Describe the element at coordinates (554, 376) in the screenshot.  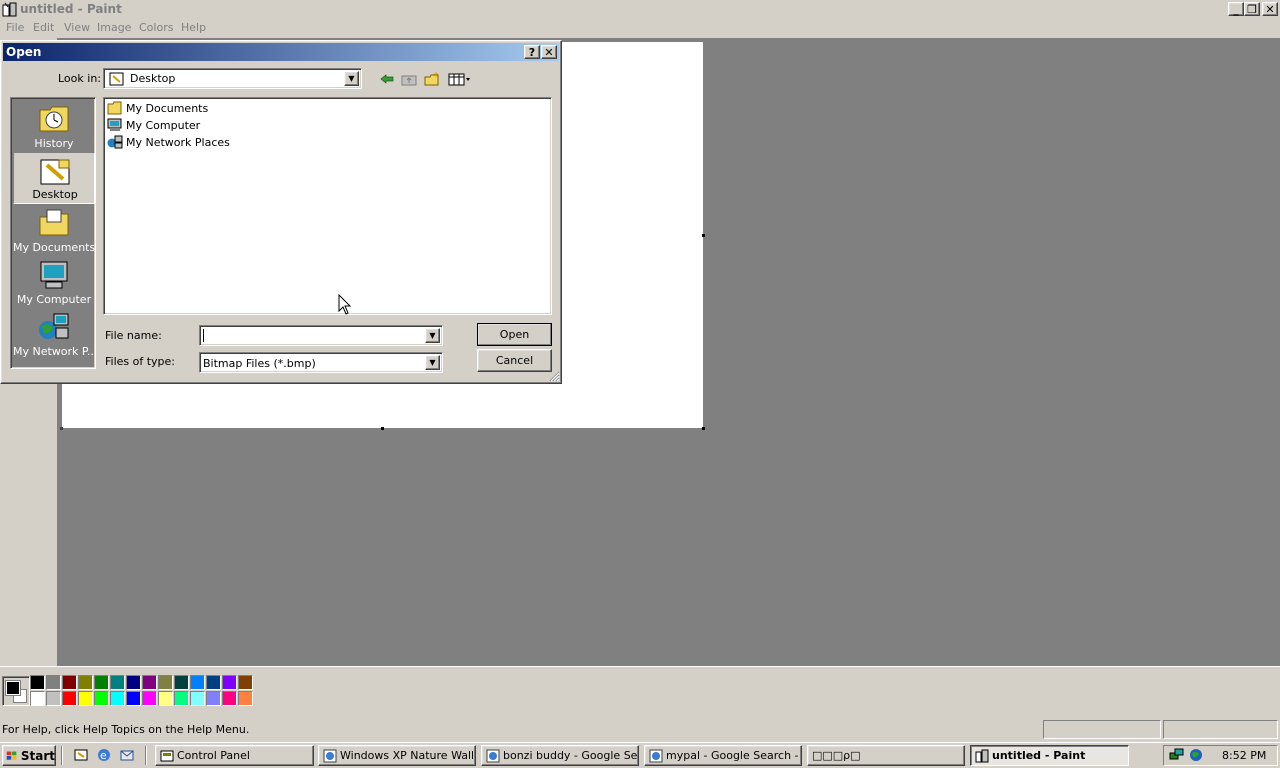
I see `size-grip-icon` at that location.